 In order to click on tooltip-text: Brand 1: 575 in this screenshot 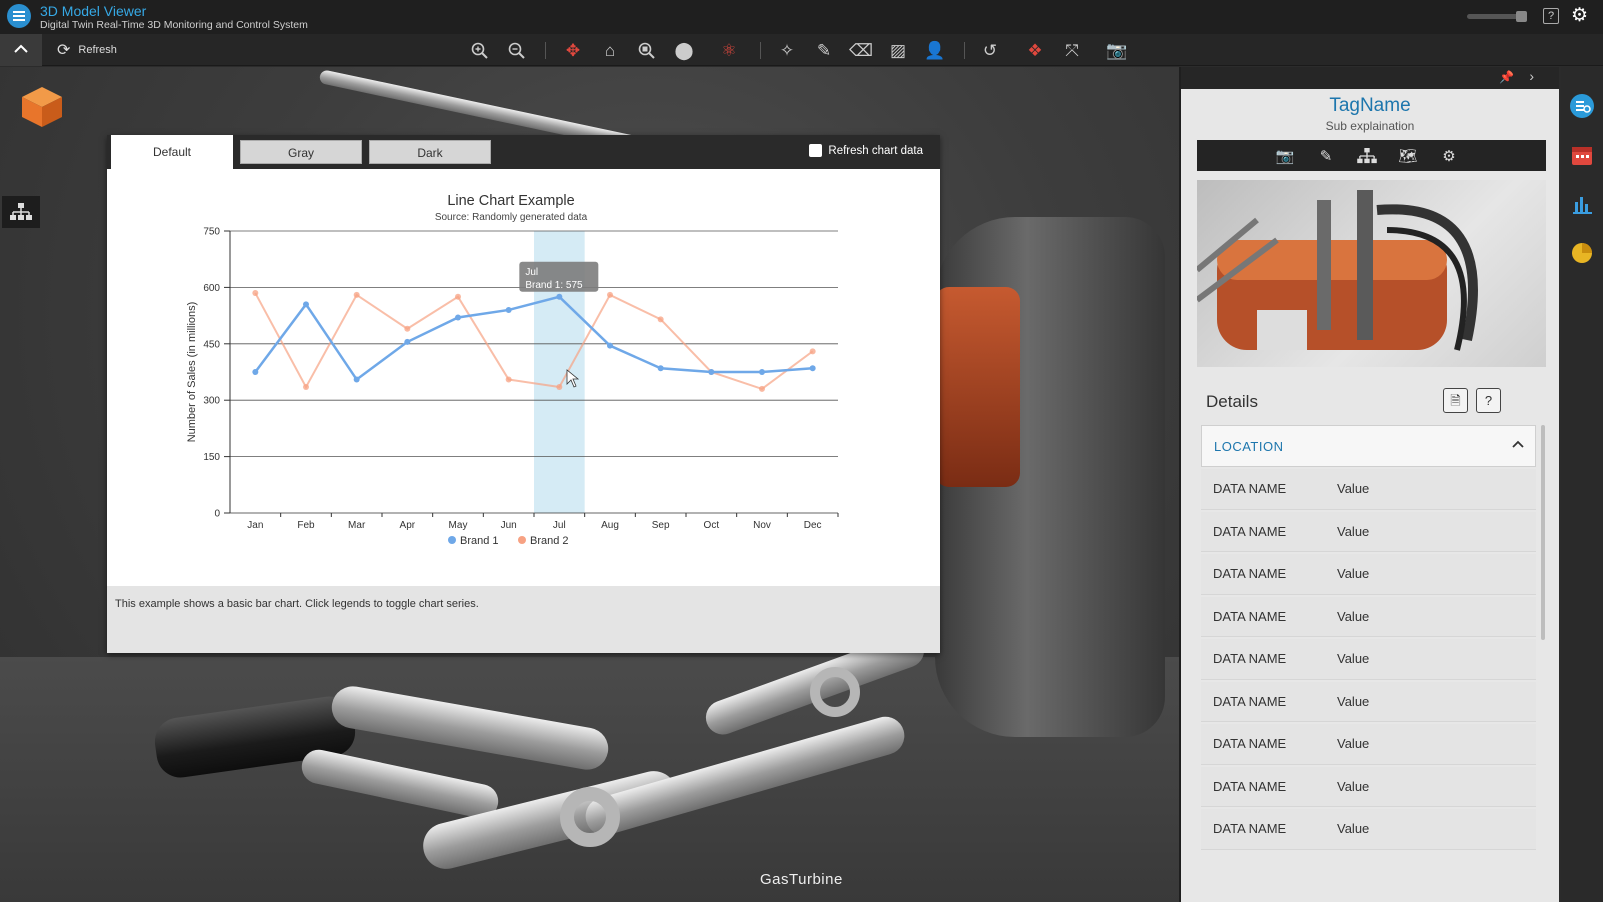, I will do `click(554, 285)`.